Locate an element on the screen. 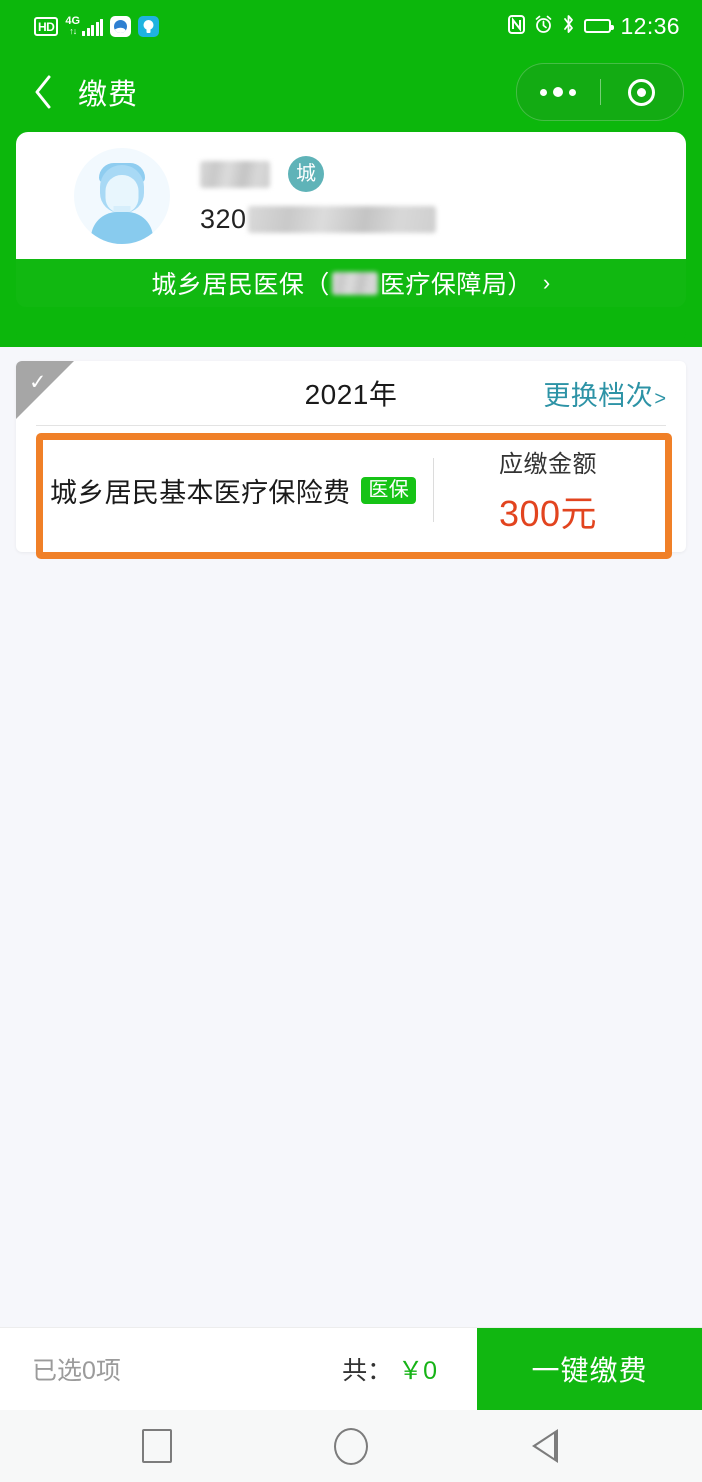 This screenshot has width=702, height=1482. target-circle-icon is located at coordinates (642, 92).